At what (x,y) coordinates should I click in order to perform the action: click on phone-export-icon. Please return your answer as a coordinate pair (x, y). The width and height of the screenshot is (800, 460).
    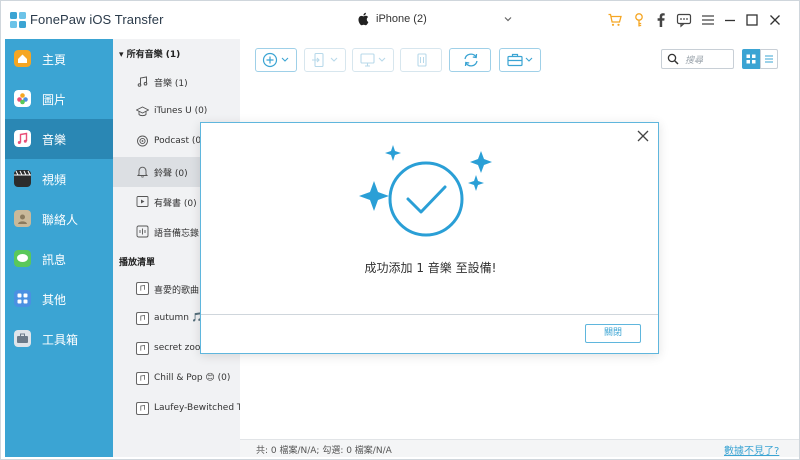
    Looking at the image, I should click on (325, 60).